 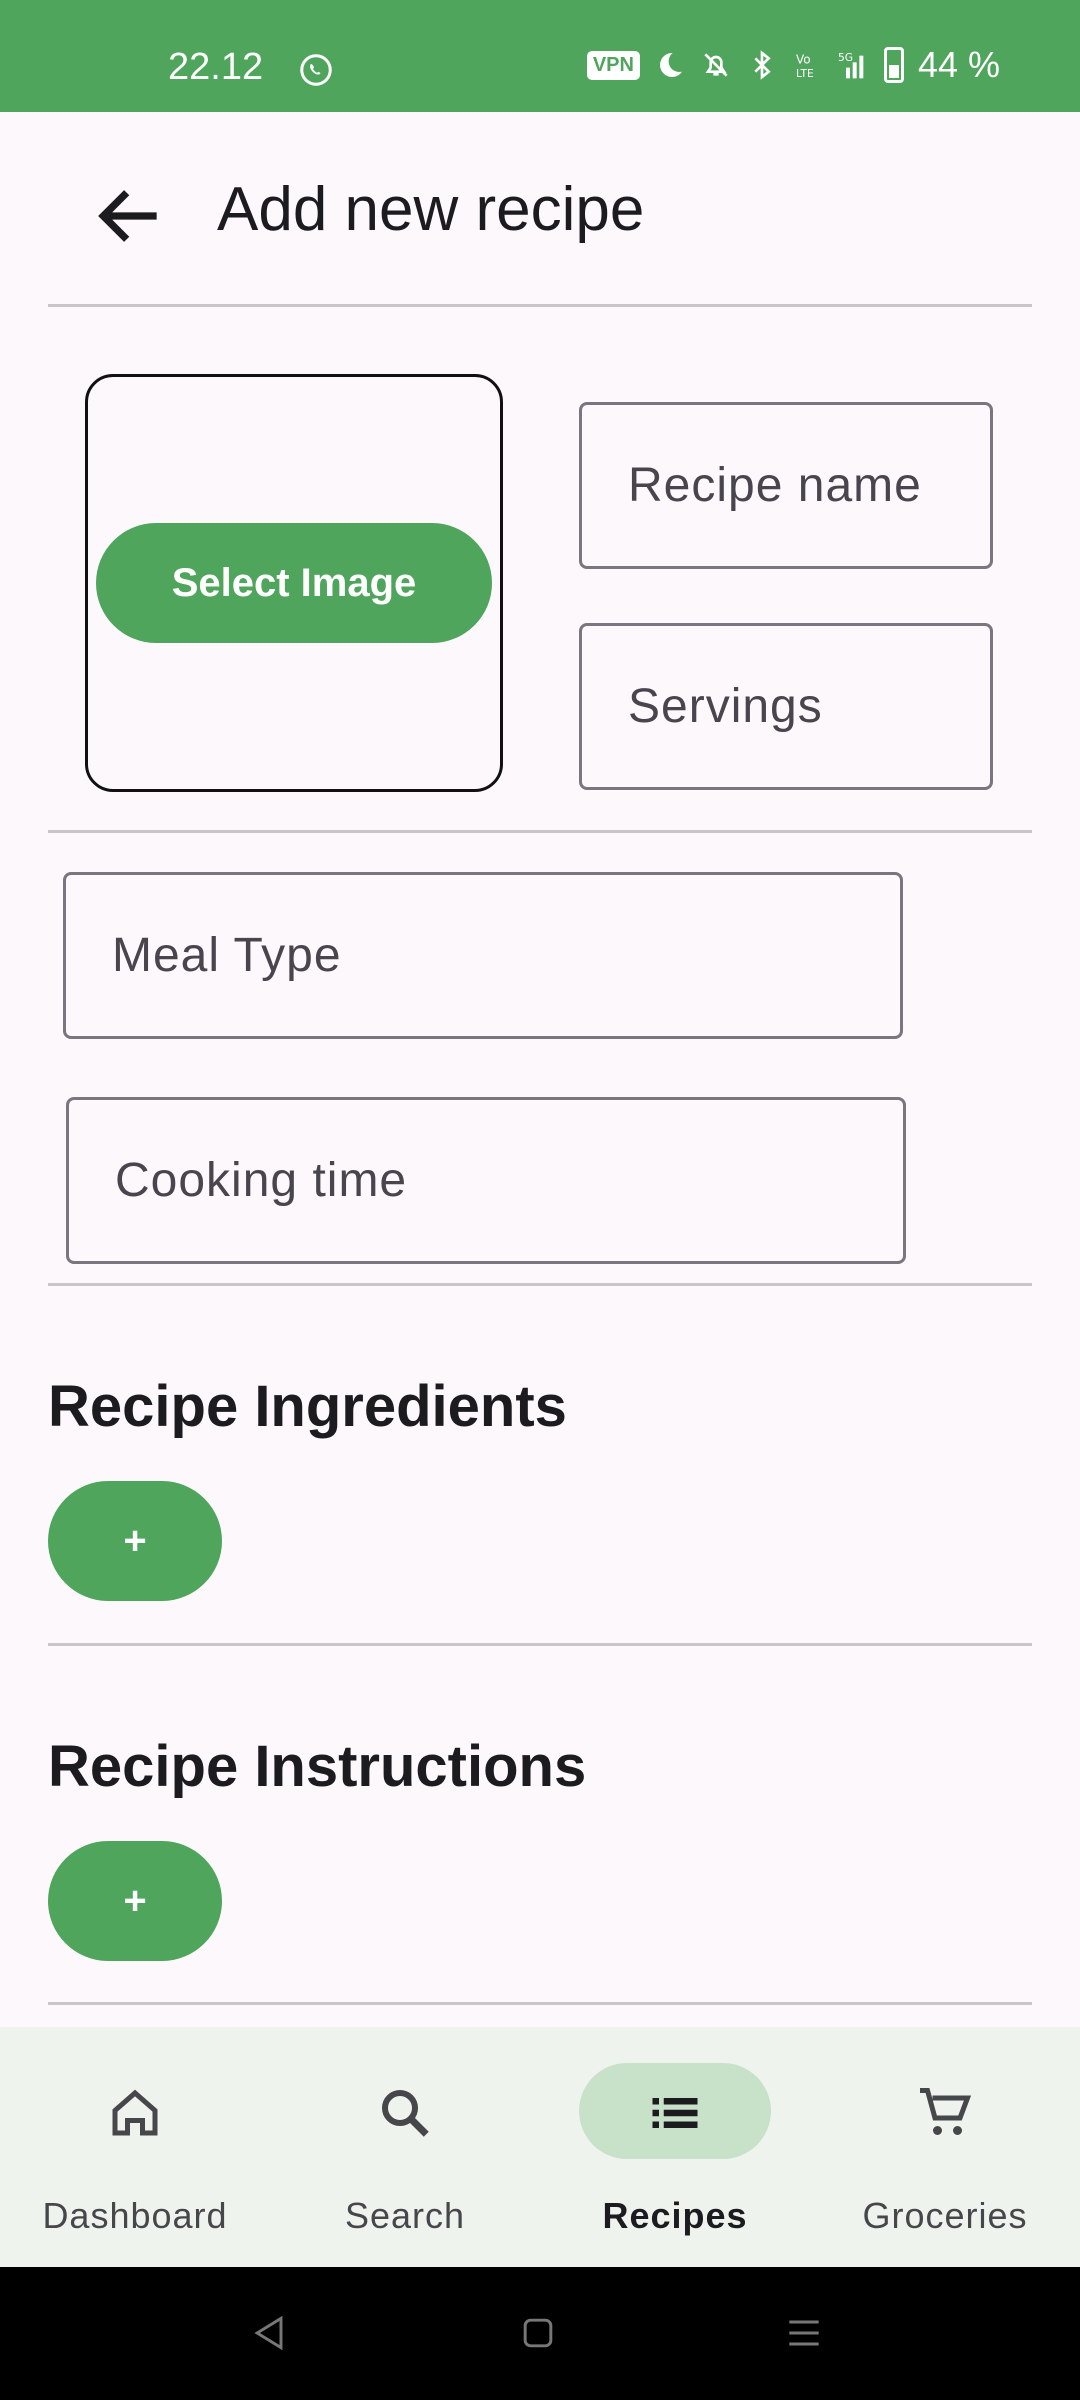 What do you see at coordinates (805, 73) in the screenshot?
I see `svg-text: LTE` at bounding box center [805, 73].